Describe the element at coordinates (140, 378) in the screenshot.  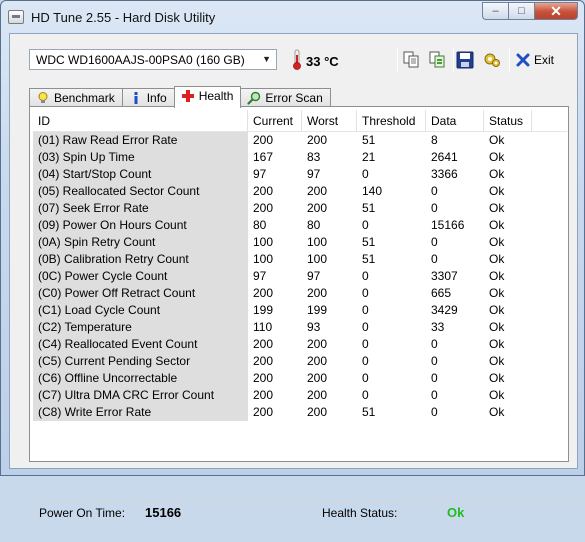
I see `cell-id: (C6) Offline Uncorrectable` at that location.